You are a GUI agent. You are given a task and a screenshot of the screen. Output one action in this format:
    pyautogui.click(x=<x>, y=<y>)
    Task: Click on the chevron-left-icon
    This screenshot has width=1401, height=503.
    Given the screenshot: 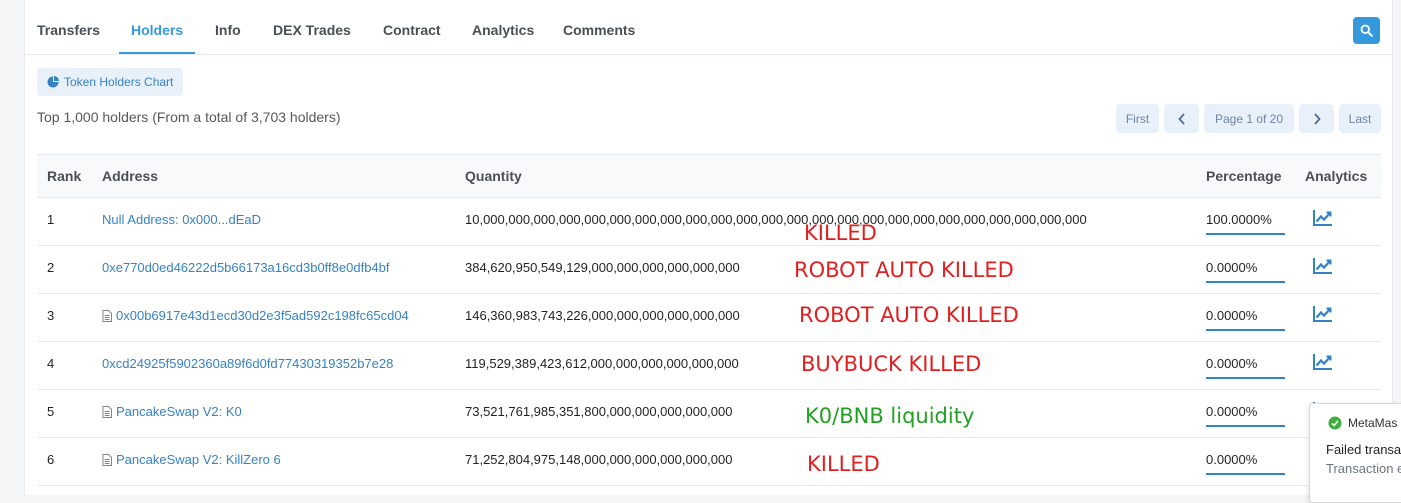 What is the action you would take?
    pyautogui.click(x=1181, y=118)
    